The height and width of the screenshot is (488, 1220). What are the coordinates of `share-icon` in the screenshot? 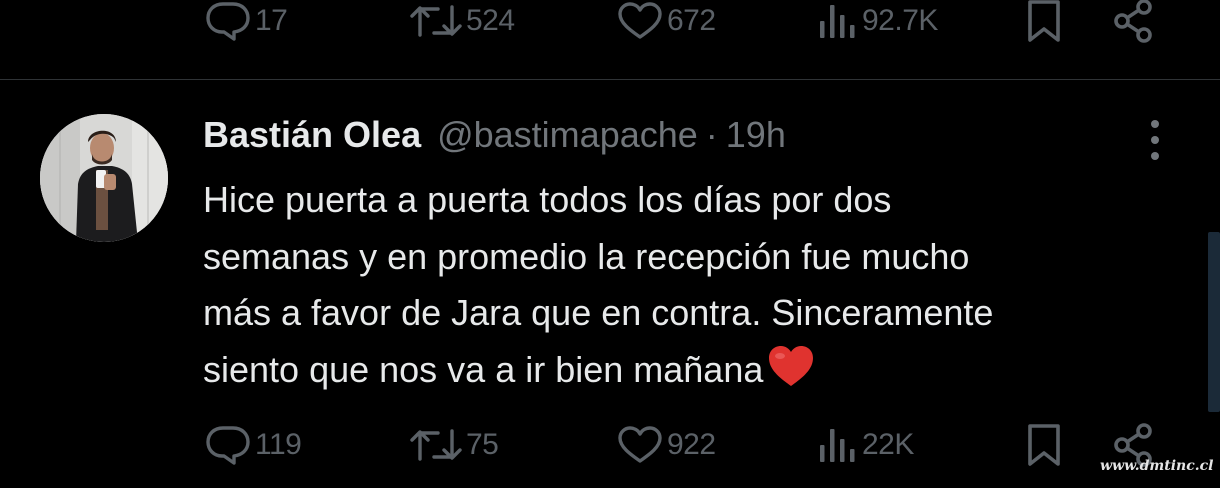 It's located at (1133, 21).